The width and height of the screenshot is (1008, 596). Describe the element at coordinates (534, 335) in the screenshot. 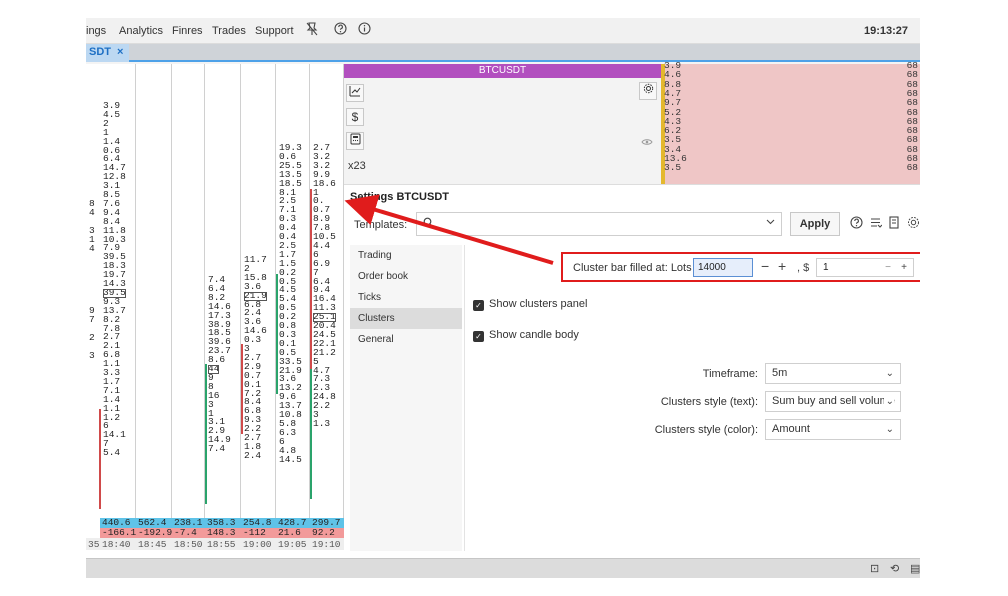

I see `show-candle-body-label: Show candle body` at that location.